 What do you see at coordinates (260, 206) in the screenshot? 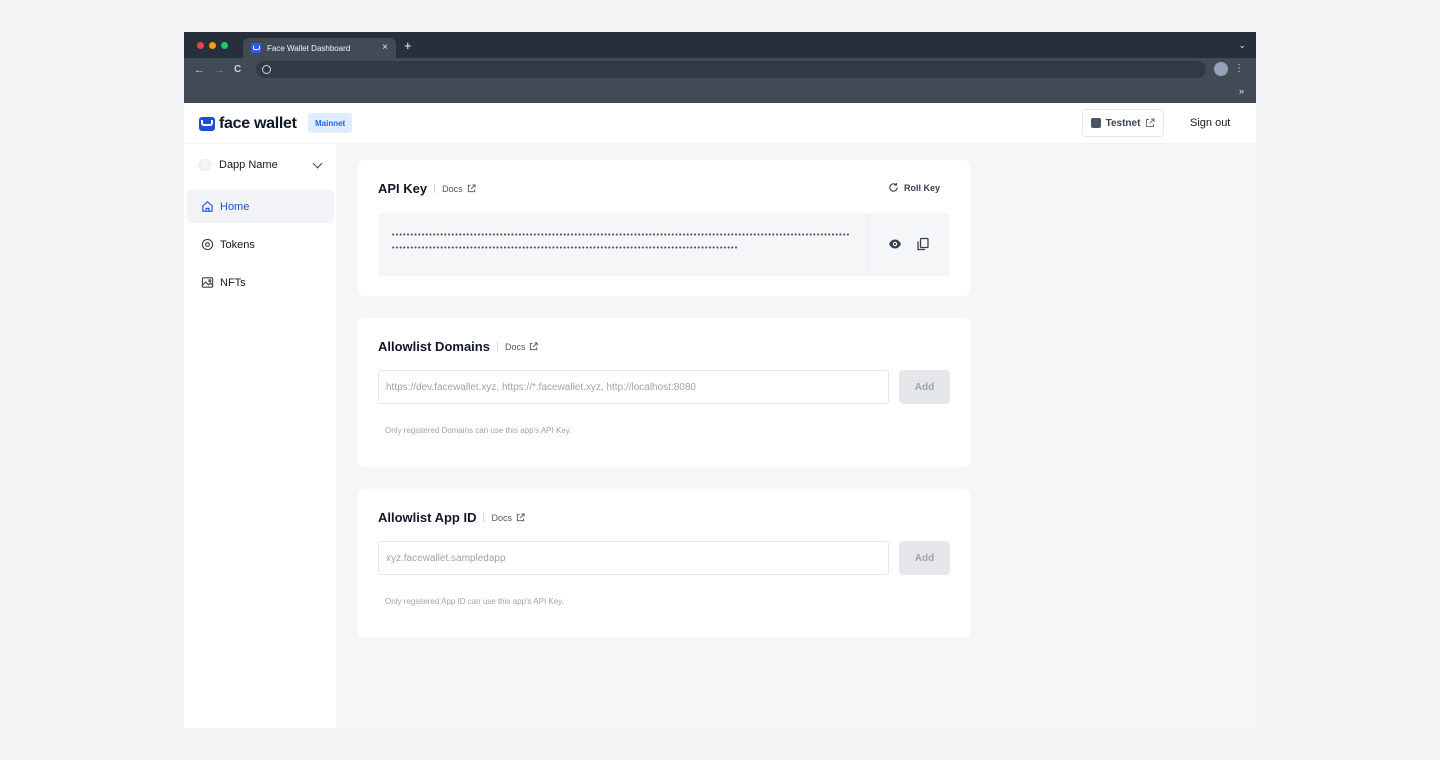
I see `sidebar-item-home: Home` at bounding box center [260, 206].